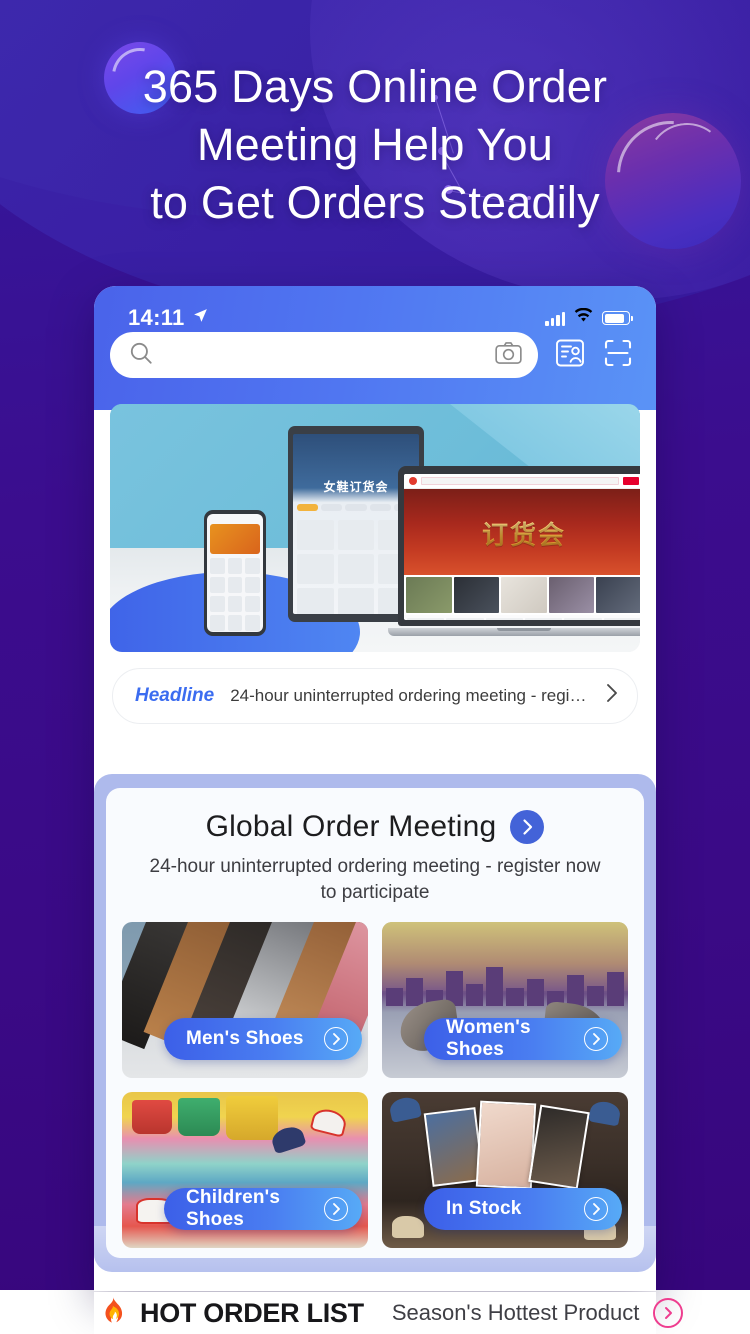 This screenshot has height=1334, width=750. What do you see at coordinates (141, 355) in the screenshot?
I see `search-icon` at bounding box center [141, 355].